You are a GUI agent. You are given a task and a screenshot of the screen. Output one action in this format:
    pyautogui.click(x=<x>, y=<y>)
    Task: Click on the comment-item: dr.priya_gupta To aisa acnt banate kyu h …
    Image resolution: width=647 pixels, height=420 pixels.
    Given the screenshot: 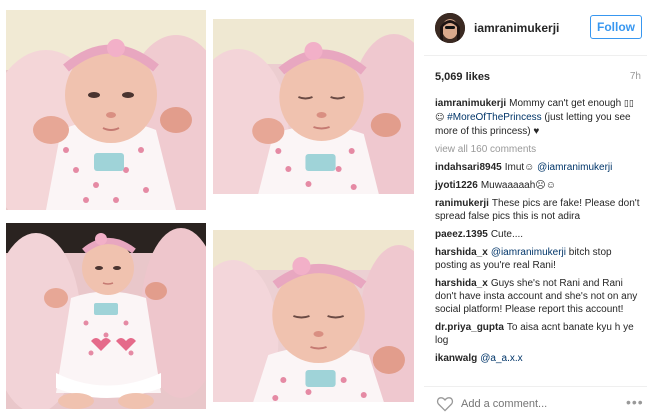 What is the action you would take?
    pyautogui.click(x=539, y=334)
    